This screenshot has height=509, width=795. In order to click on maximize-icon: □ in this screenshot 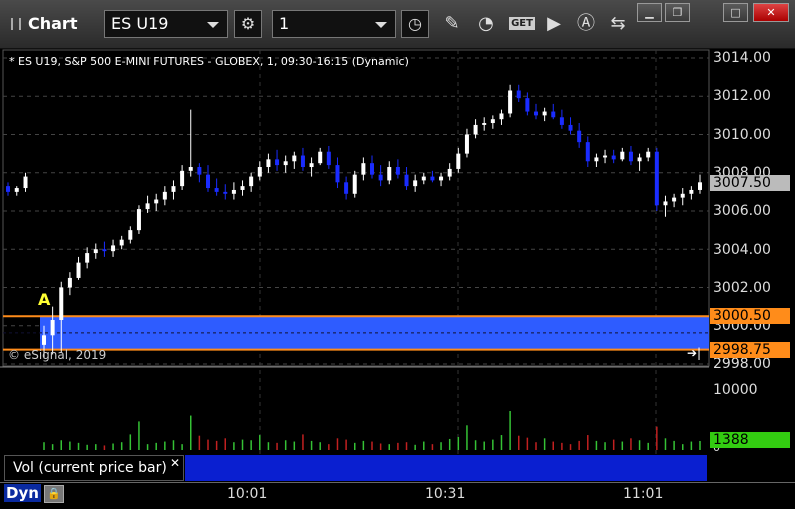, I will do `click(735, 12)`.